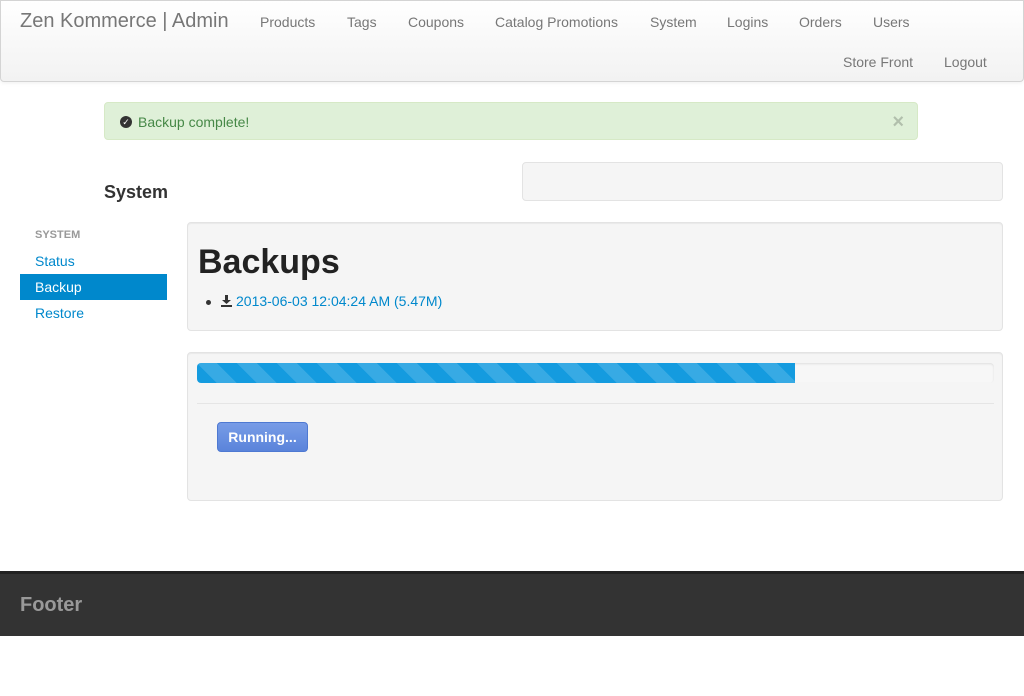  Describe the element at coordinates (762, 181) in the screenshot. I see `top-well` at that location.